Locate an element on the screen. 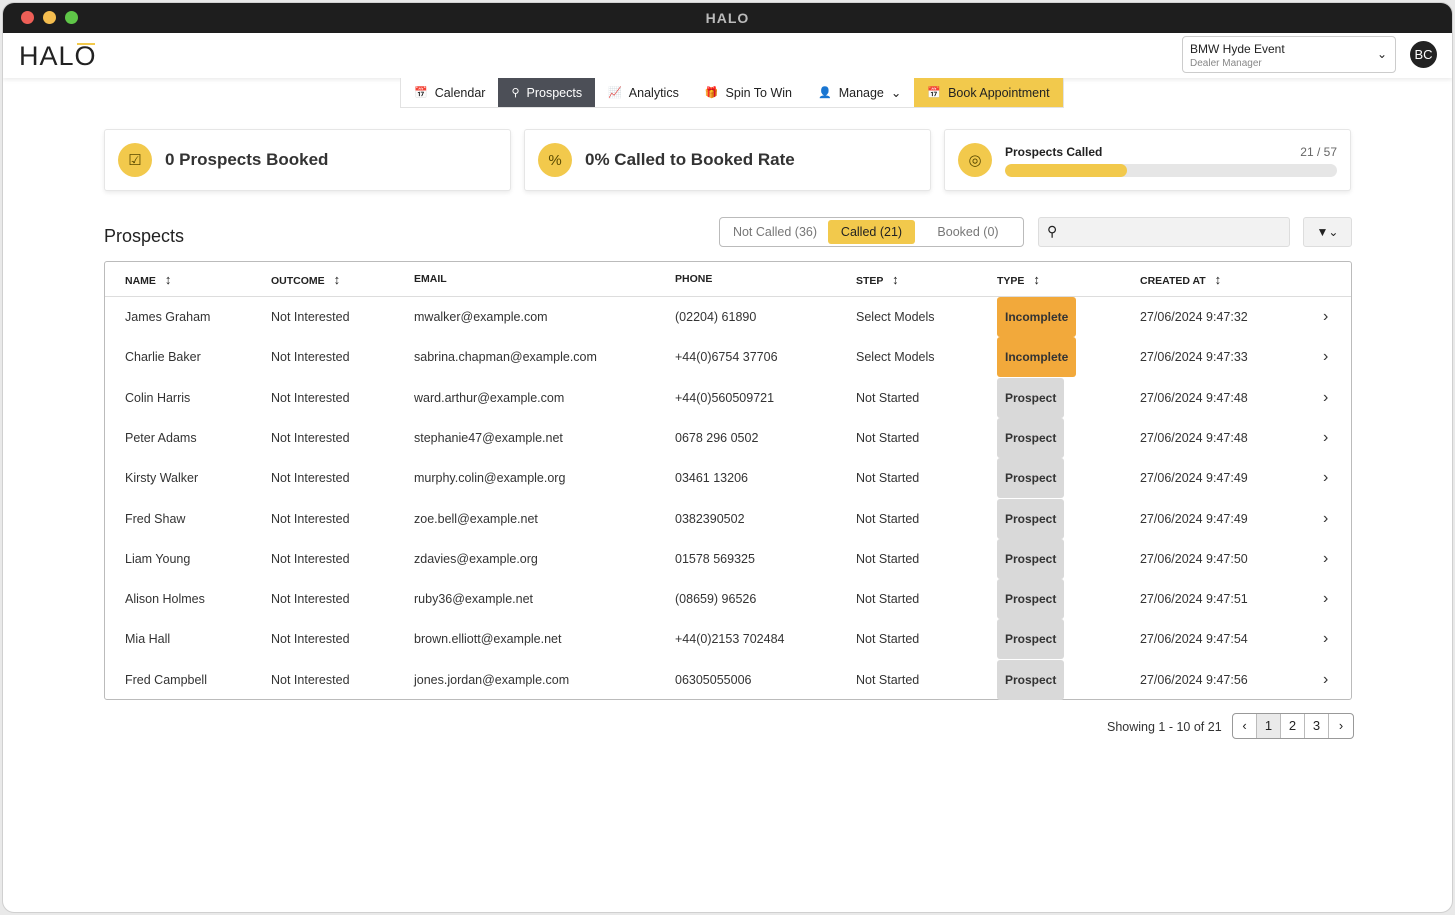 The height and width of the screenshot is (915, 1455). next-page-button: › is located at coordinates (1341, 726).